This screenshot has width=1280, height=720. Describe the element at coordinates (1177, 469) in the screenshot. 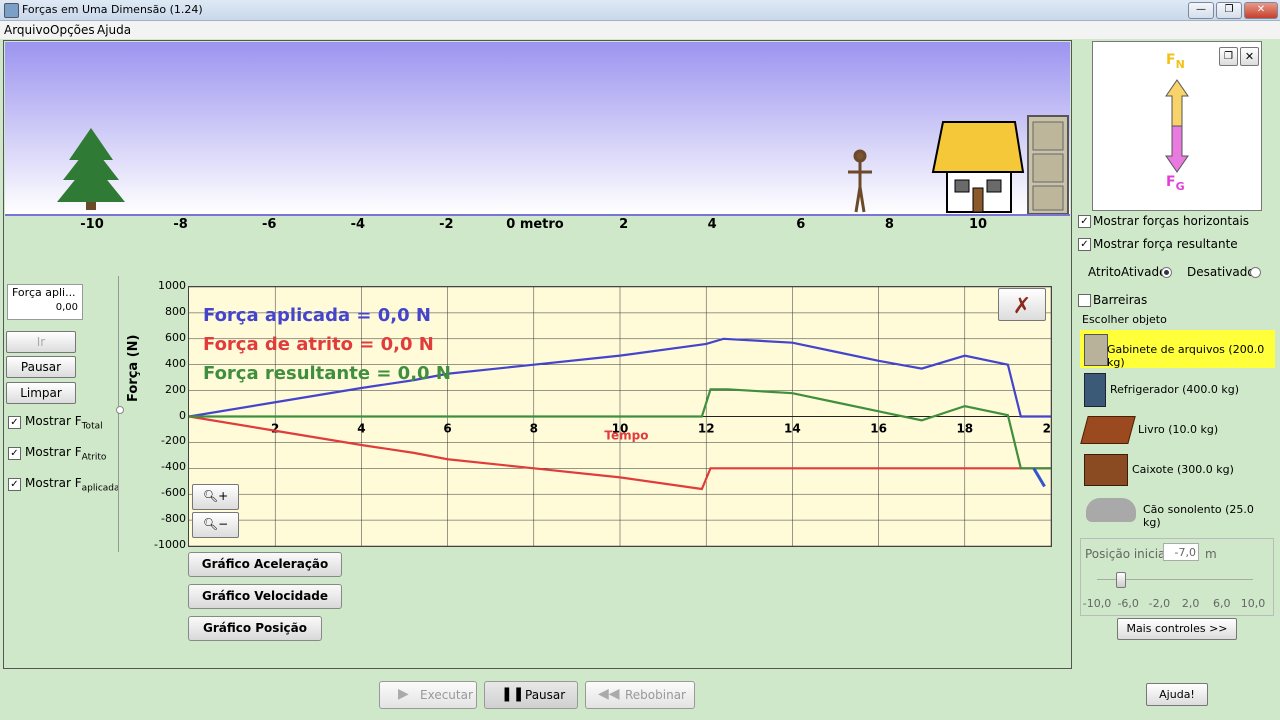

I see `object-crate: Caixote (300.0 kg)` at that location.